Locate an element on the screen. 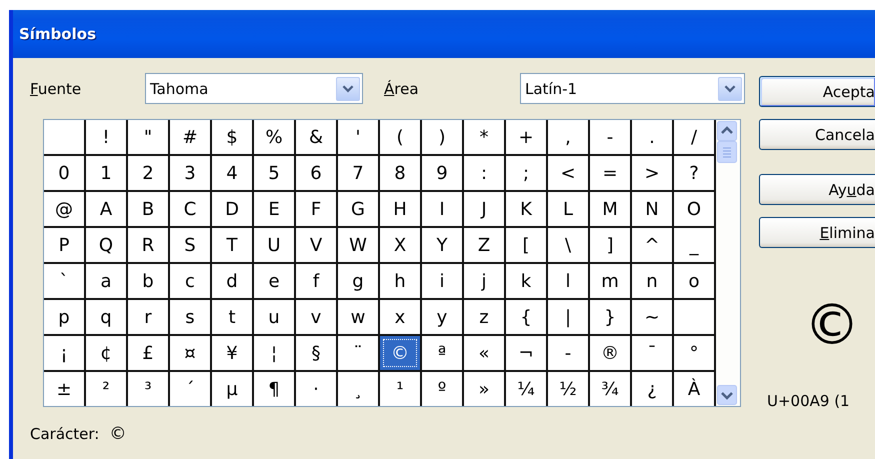  symbol-cell: b is located at coordinates (148, 281).